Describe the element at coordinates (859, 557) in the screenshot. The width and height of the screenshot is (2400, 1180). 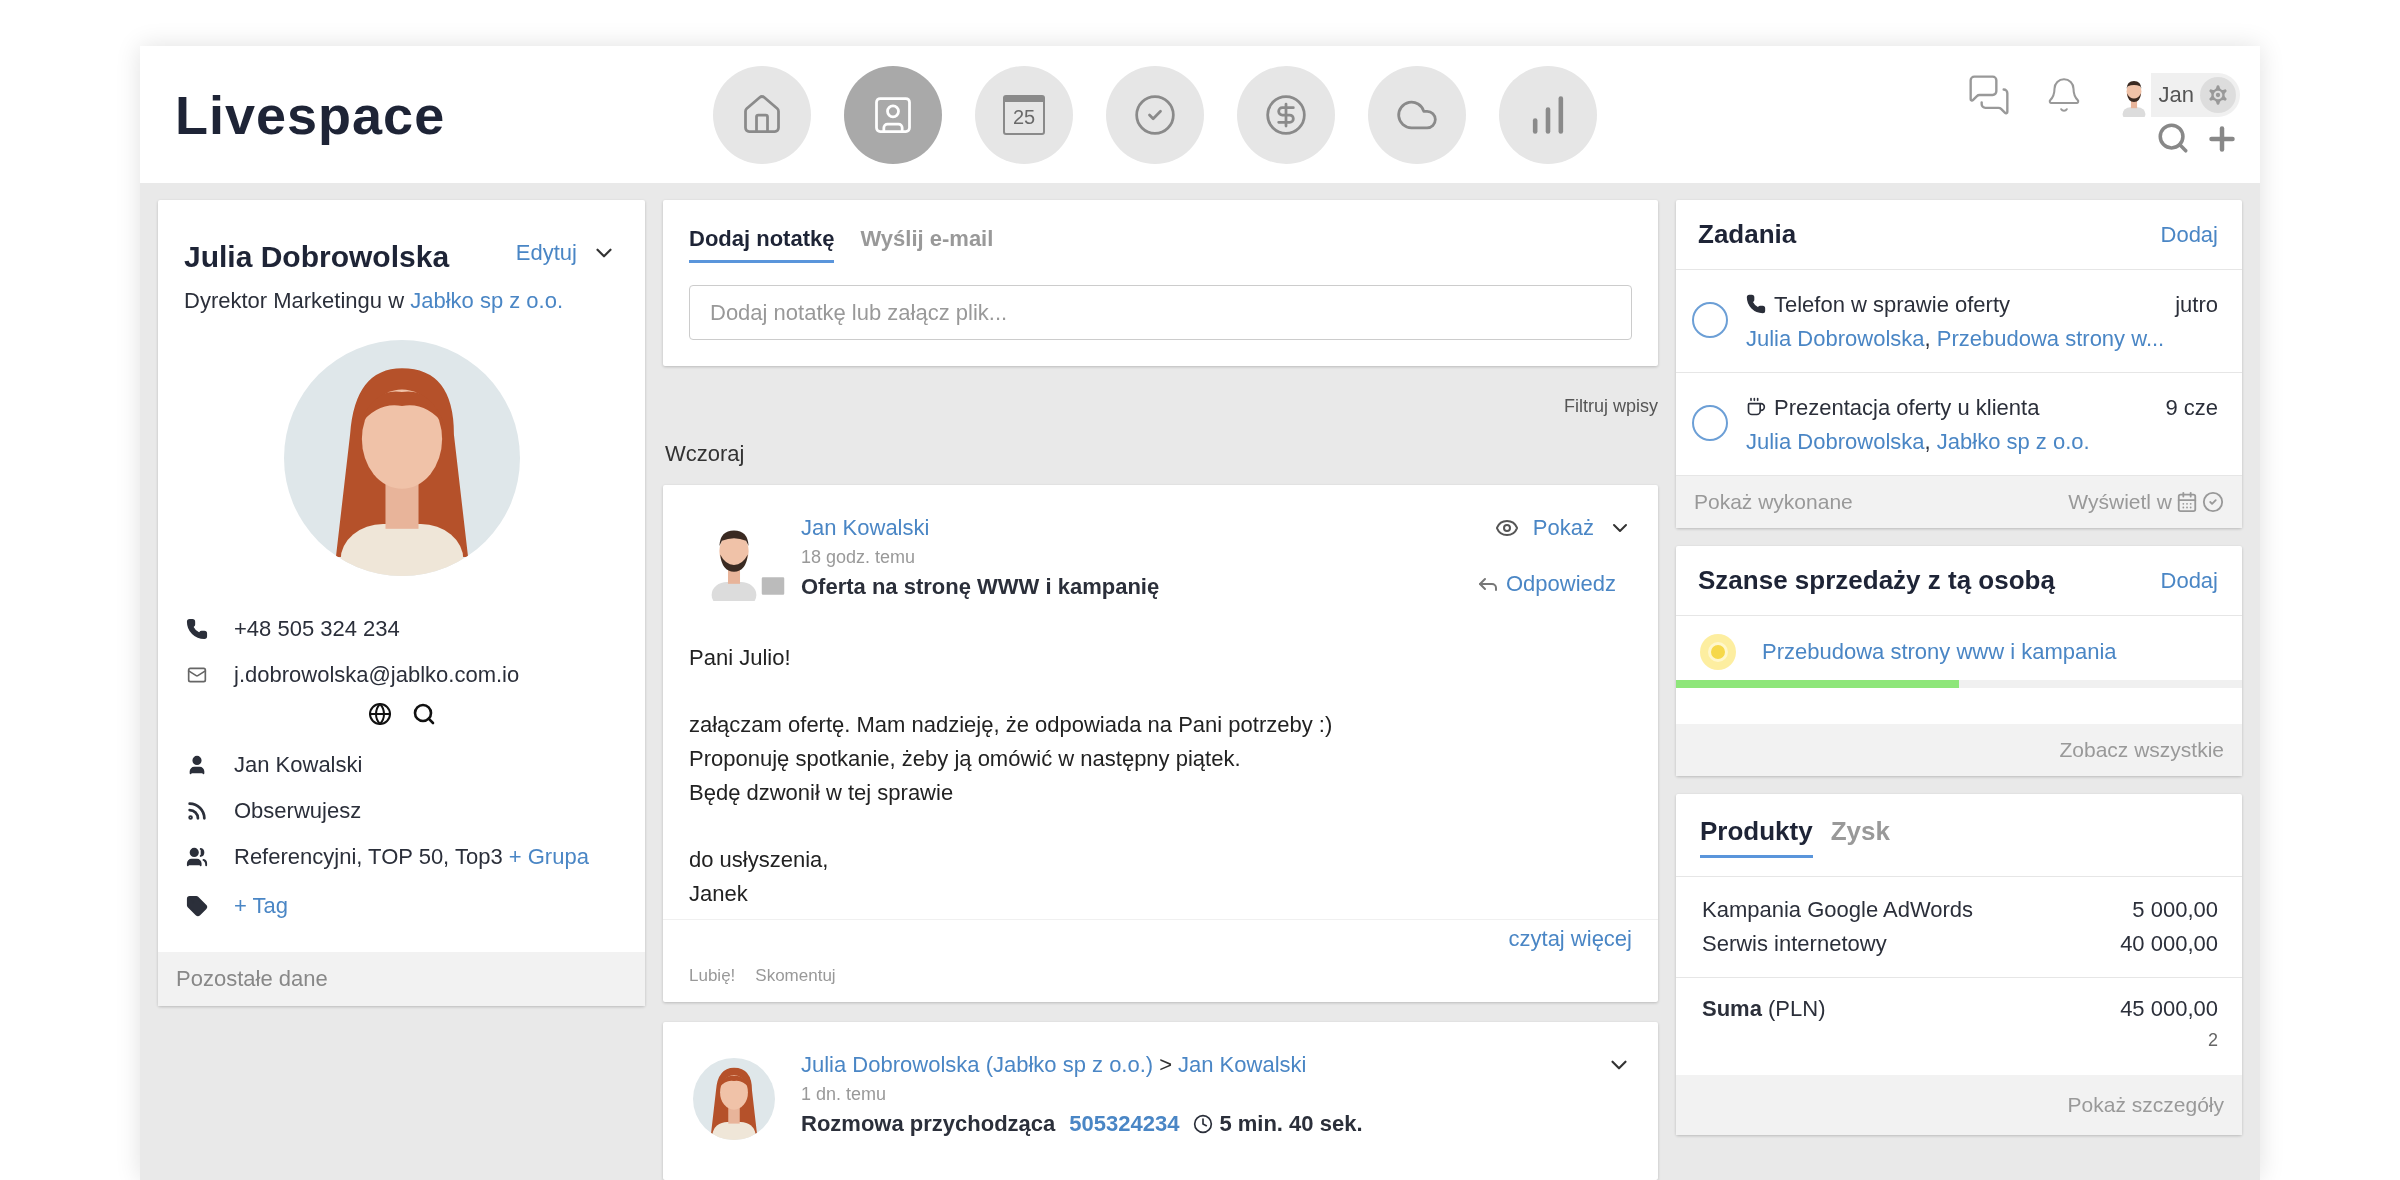
I see `entry-time: 18 godz. temu` at that location.